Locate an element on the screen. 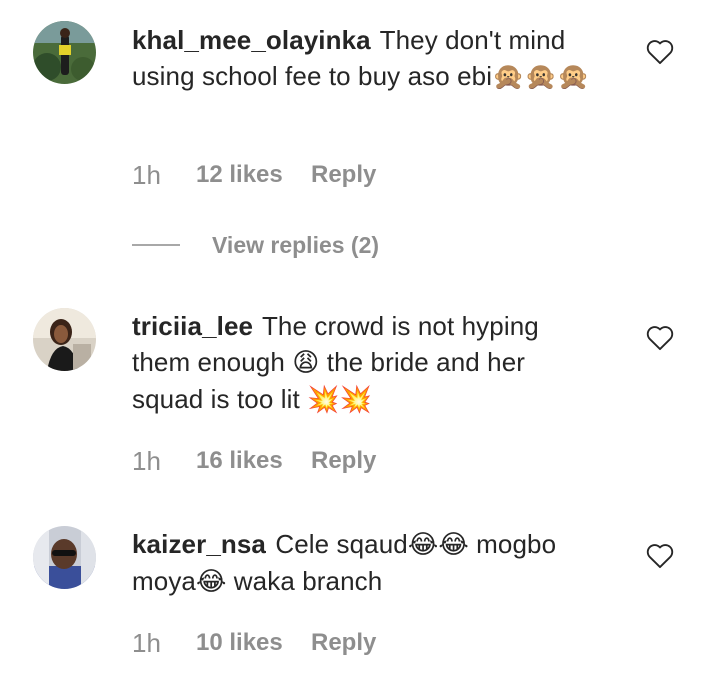 This screenshot has height=692, width=720. comment-emoji: 😂 is located at coordinates (211, 582).